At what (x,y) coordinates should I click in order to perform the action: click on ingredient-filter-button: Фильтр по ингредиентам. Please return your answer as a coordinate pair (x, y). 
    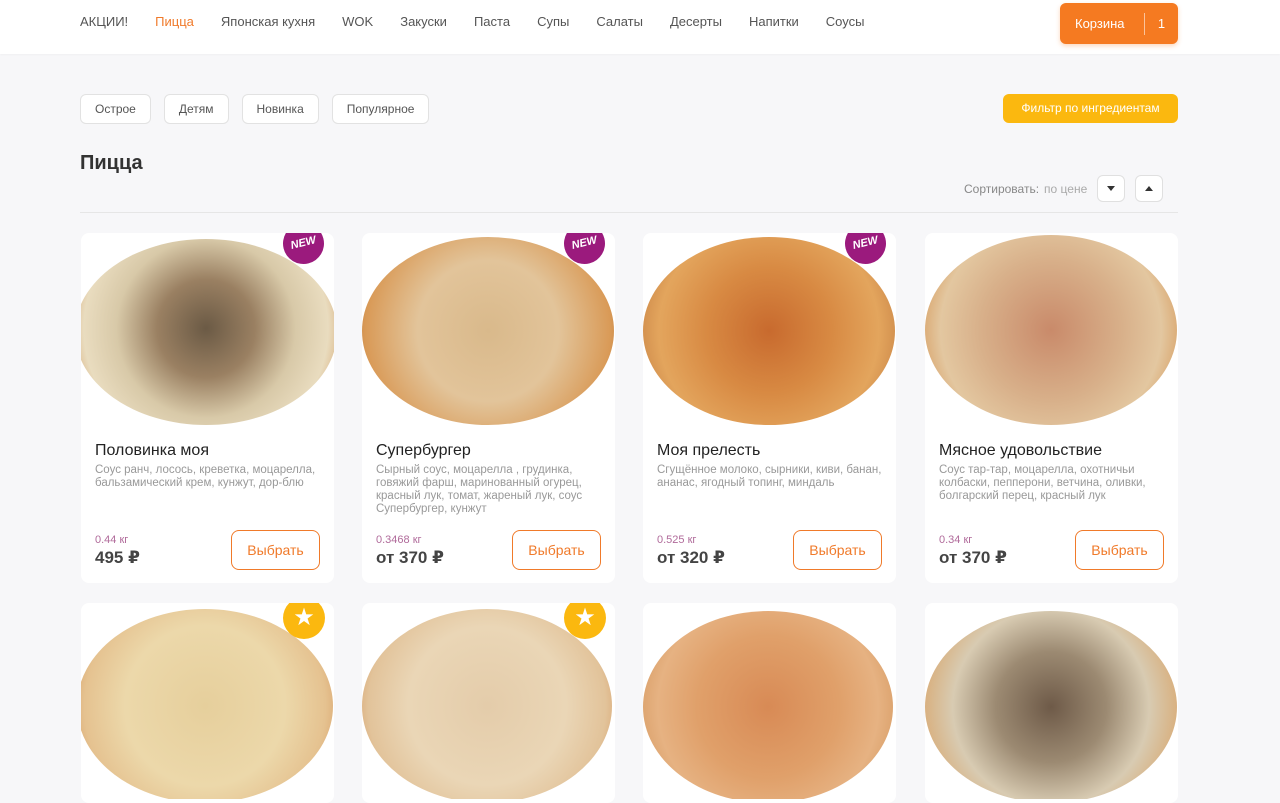
    Looking at the image, I should click on (1090, 108).